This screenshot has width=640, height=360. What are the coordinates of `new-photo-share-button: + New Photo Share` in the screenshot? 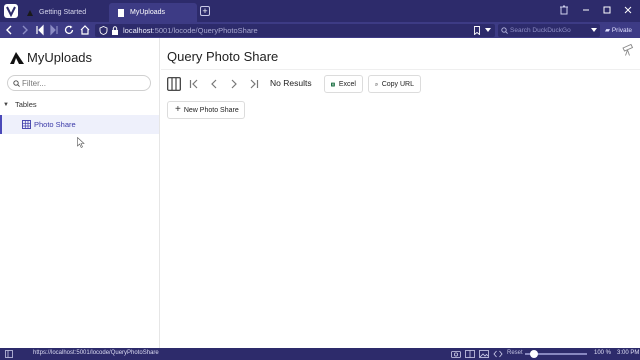 It's located at (206, 110).